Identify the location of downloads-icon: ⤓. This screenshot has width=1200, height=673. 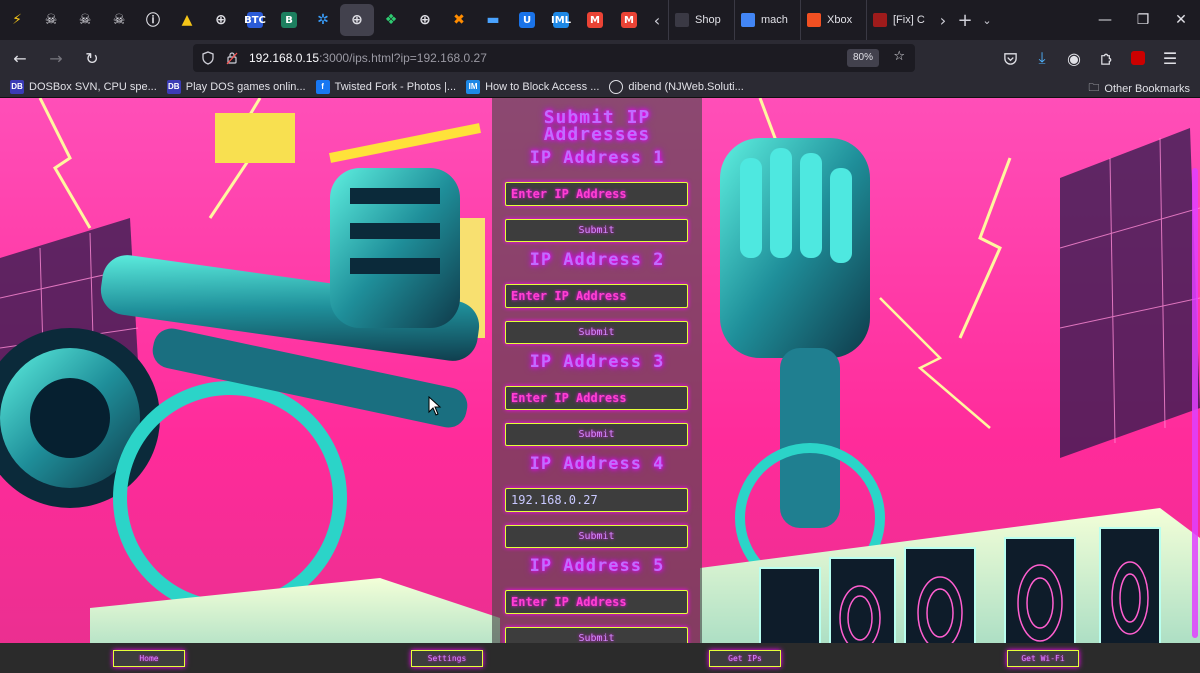
(1042, 58).